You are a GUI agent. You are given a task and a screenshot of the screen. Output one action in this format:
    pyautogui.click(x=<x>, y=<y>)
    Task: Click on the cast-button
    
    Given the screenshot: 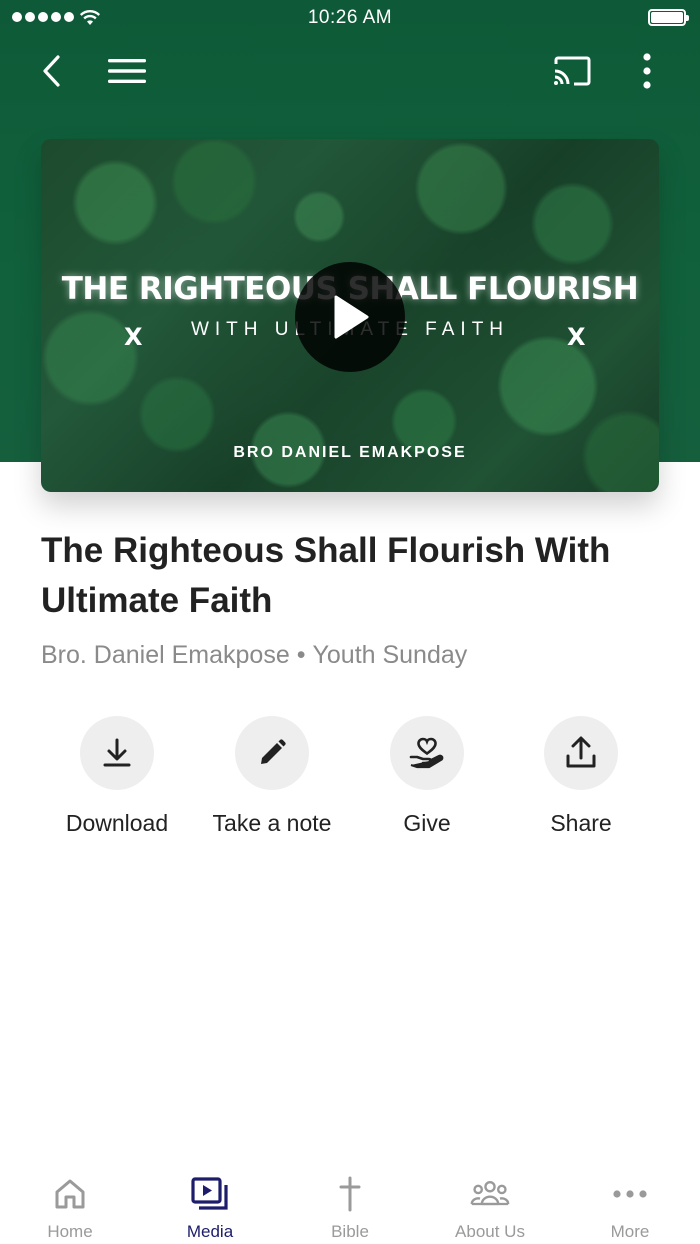 What is the action you would take?
    pyautogui.click(x=572, y=71)
    